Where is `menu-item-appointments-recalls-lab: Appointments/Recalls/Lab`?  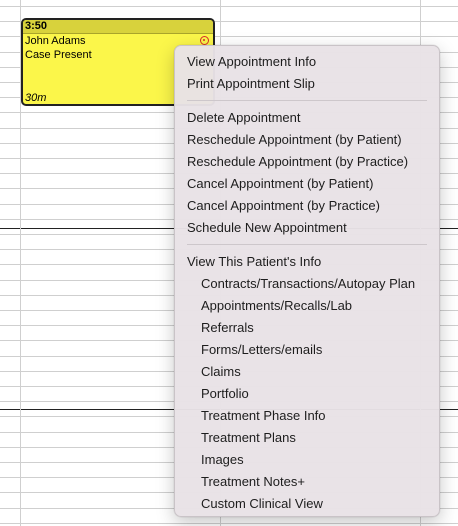 menu-item-appointments-recalls-lab: Appointments/Recalls/Lab is located at coordinates (307, 306).